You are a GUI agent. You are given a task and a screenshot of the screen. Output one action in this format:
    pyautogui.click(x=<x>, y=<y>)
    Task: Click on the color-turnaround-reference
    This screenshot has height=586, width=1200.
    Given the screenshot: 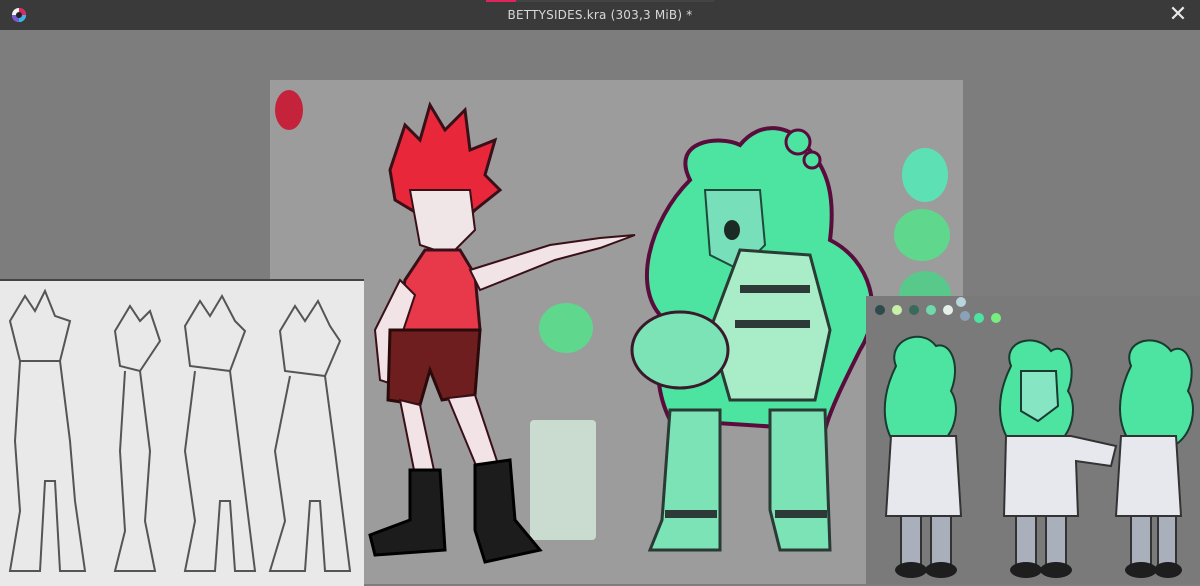 What is the action you would take?
    pyautogui.click(x=1033, y=440)
    